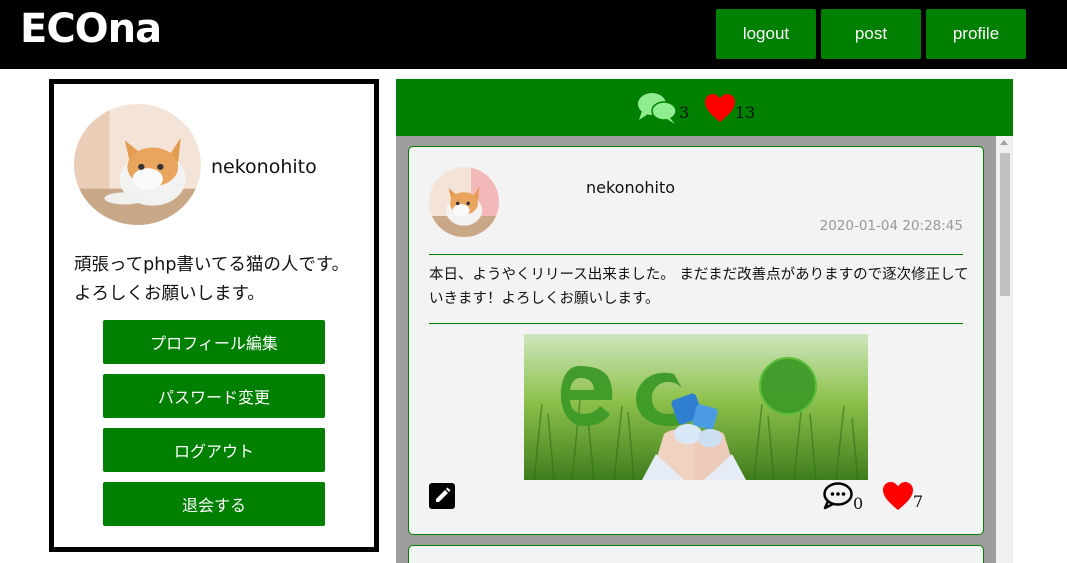 This screenshot has width=1067, height=563. What do you see at coordinates (137, 164) in the screenshot?
I see `profile-avatar` at bounding box center [137, 164].